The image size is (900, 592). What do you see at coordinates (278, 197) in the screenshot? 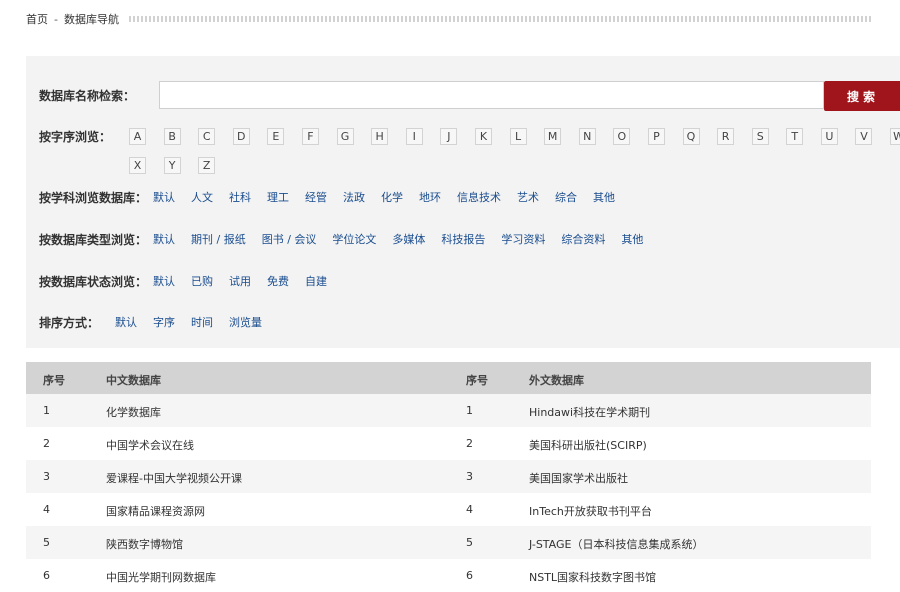
I see `subject-option: 理工` at bounding box center [278, 197].